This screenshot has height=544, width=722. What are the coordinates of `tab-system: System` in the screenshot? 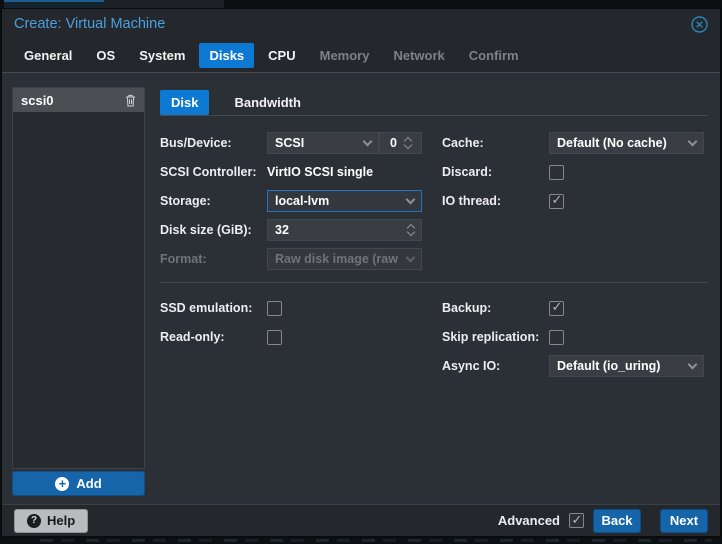 It's located at (162, 55).